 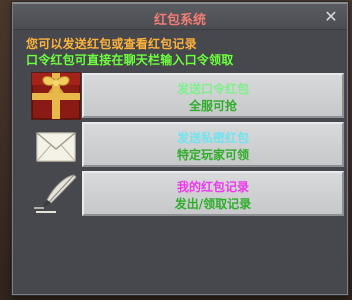 What do you see at coordinates (213, 204) in the screenshot?
I see `my-red-packet-records-subtitle: 发出/领取记录` at bounding box center [213, 204].